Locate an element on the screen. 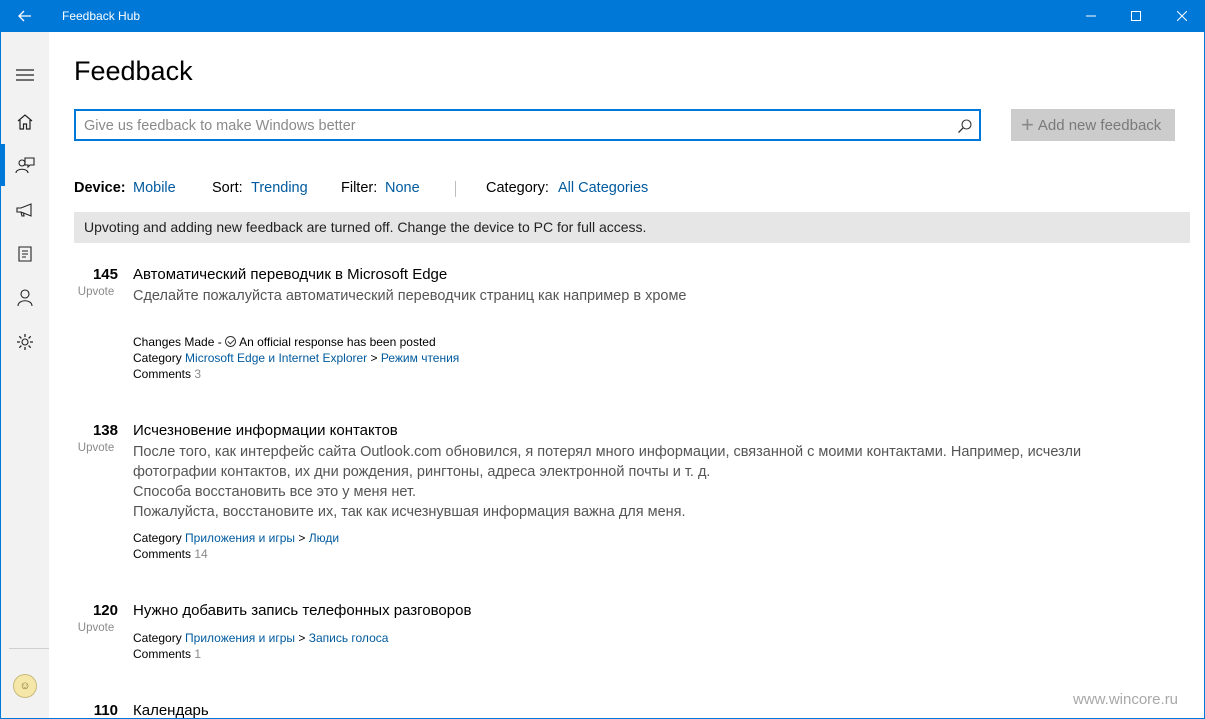 The width and height of the screenshot is (1205, 719). minimize-button is located at coordinates (1091, 16).